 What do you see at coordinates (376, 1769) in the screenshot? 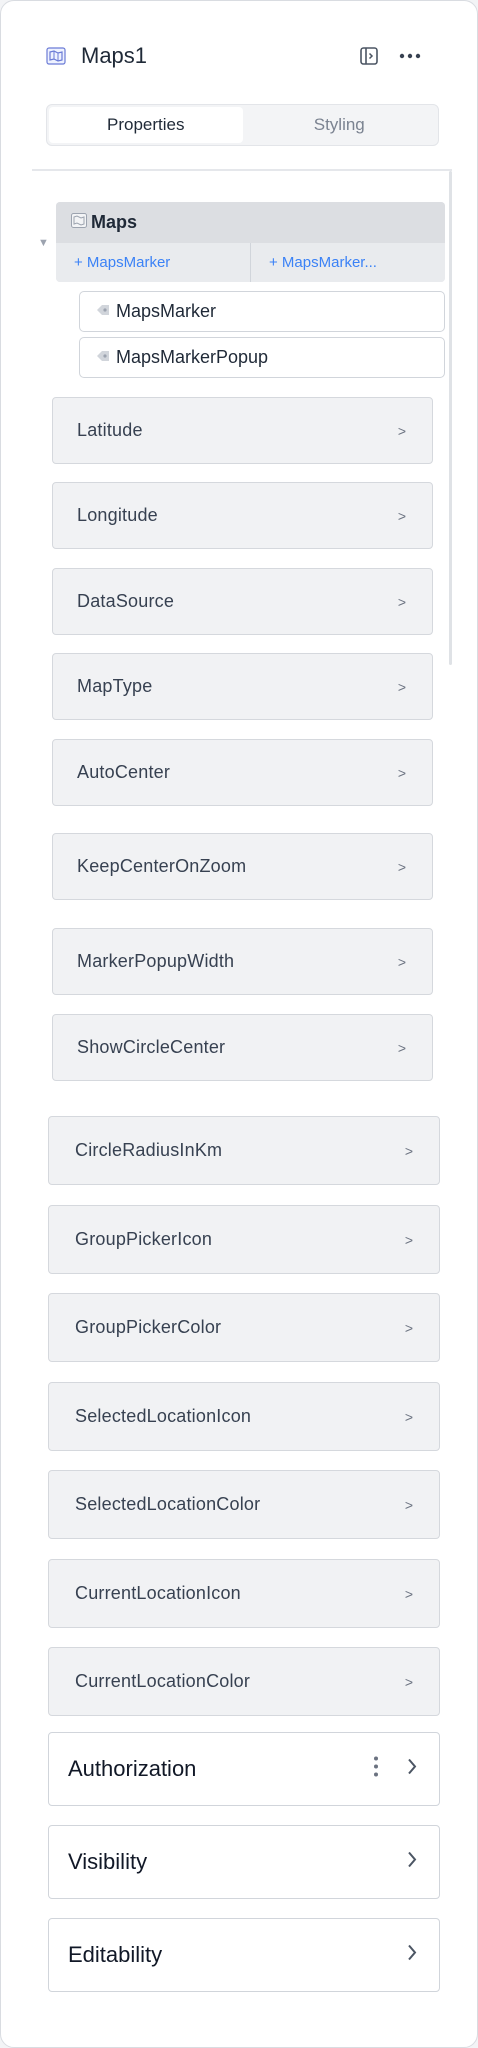
I see `more-vertical-icon` at bounding box center [376, 1769].